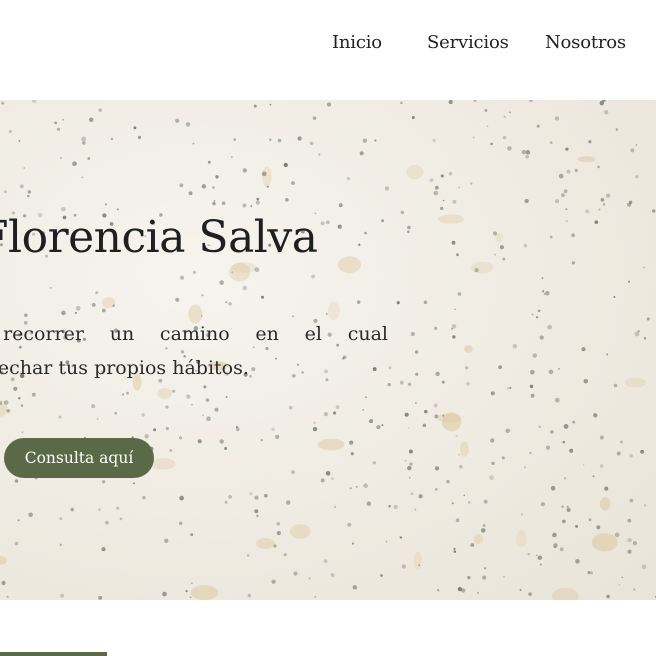 The width and height of the screenshot is (656, 656). Describe the element at coordinates (53, 654) in the screenshot. I see `section-accent-bar` at that location.